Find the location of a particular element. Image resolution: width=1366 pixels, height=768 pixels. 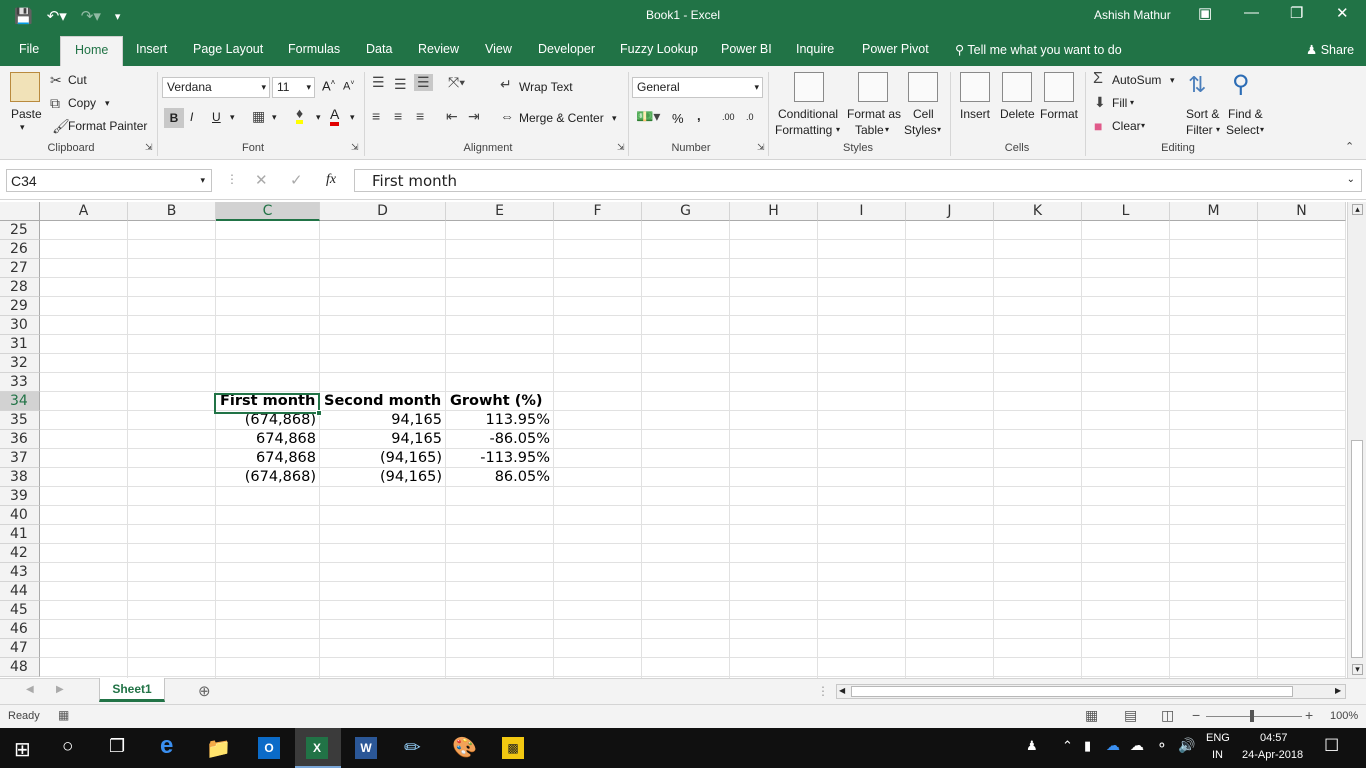

cell-styles-icon is located at coordinates (923, 87).